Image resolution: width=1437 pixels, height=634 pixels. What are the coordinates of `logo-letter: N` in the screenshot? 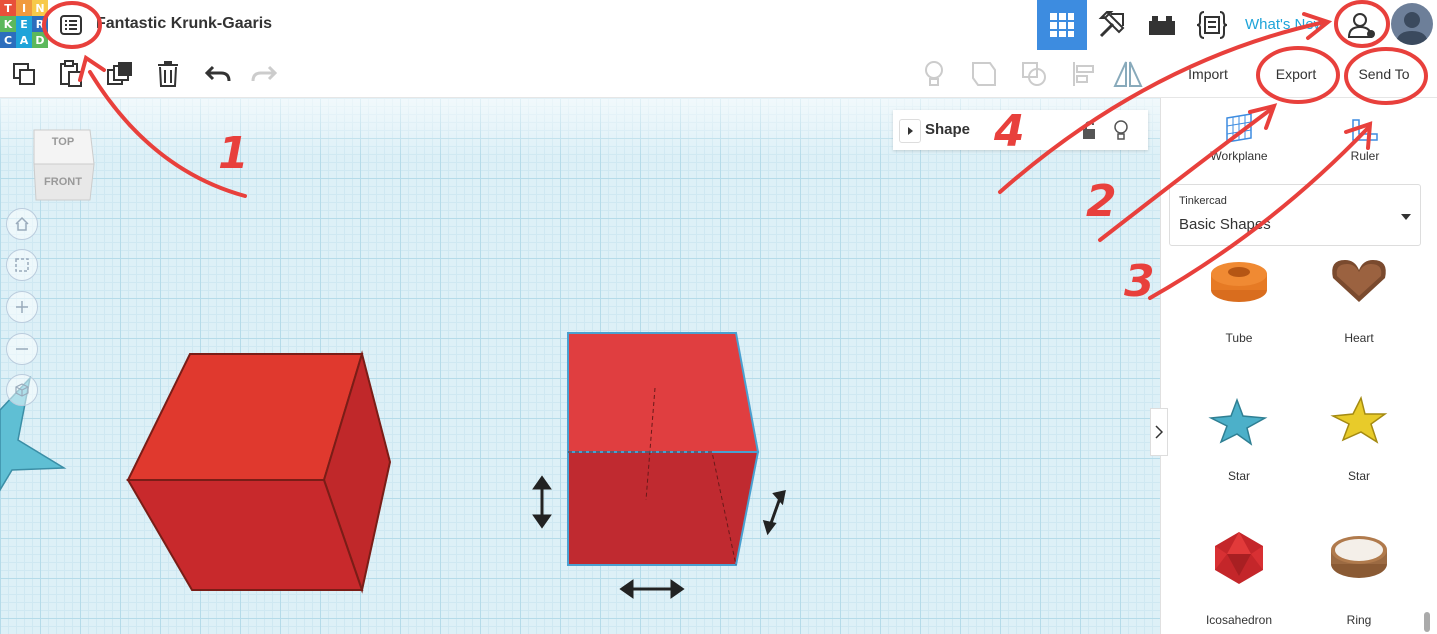 It's located at (40, 8).